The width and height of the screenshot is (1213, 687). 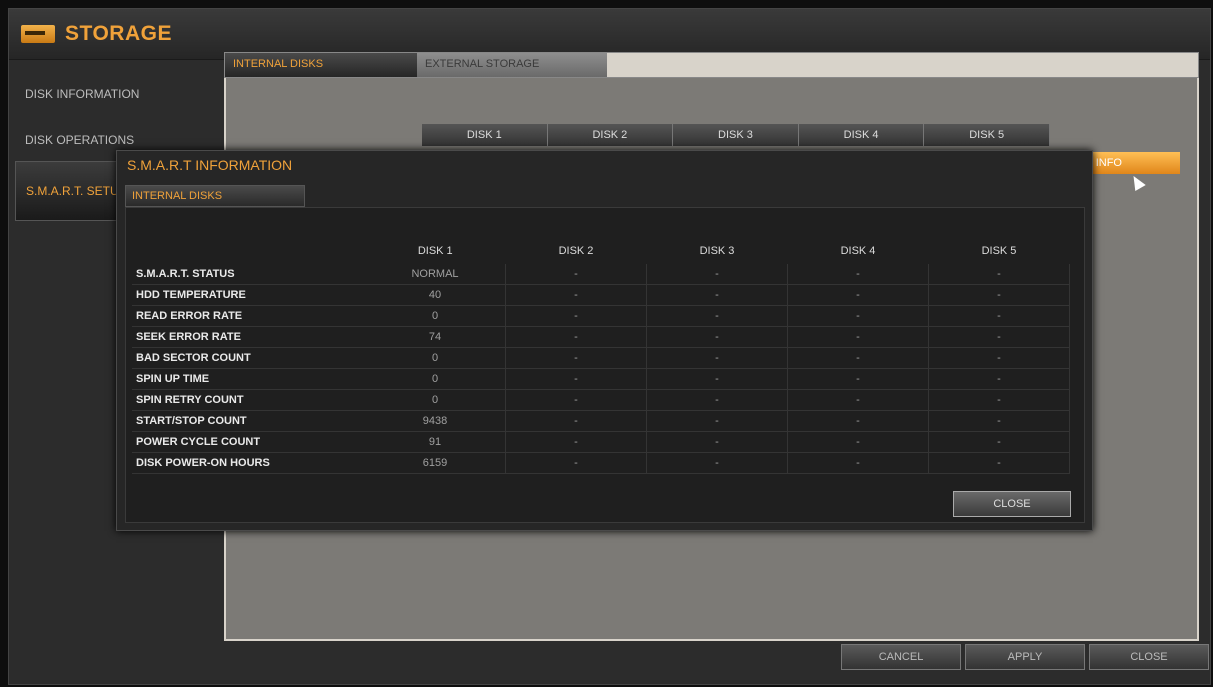 What do you see at coordinates (435, 463) in the screenshot?
I see `row-value: 6159` at bounding box center [435, 463].